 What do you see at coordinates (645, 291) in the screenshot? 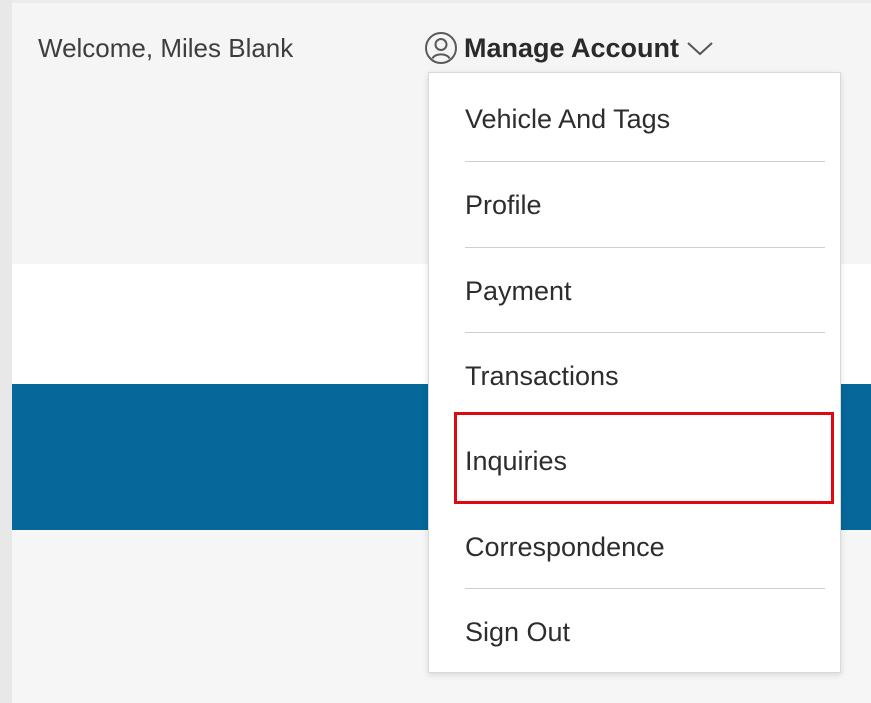
I see `menu-item-payment: Payment` at bounding box center [645, 291].